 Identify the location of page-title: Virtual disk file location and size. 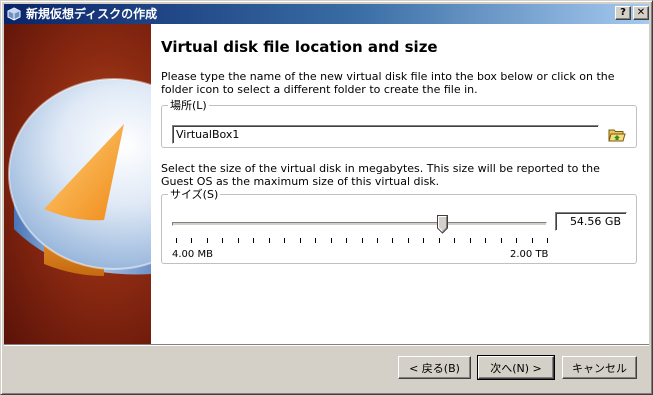
(299, 47).